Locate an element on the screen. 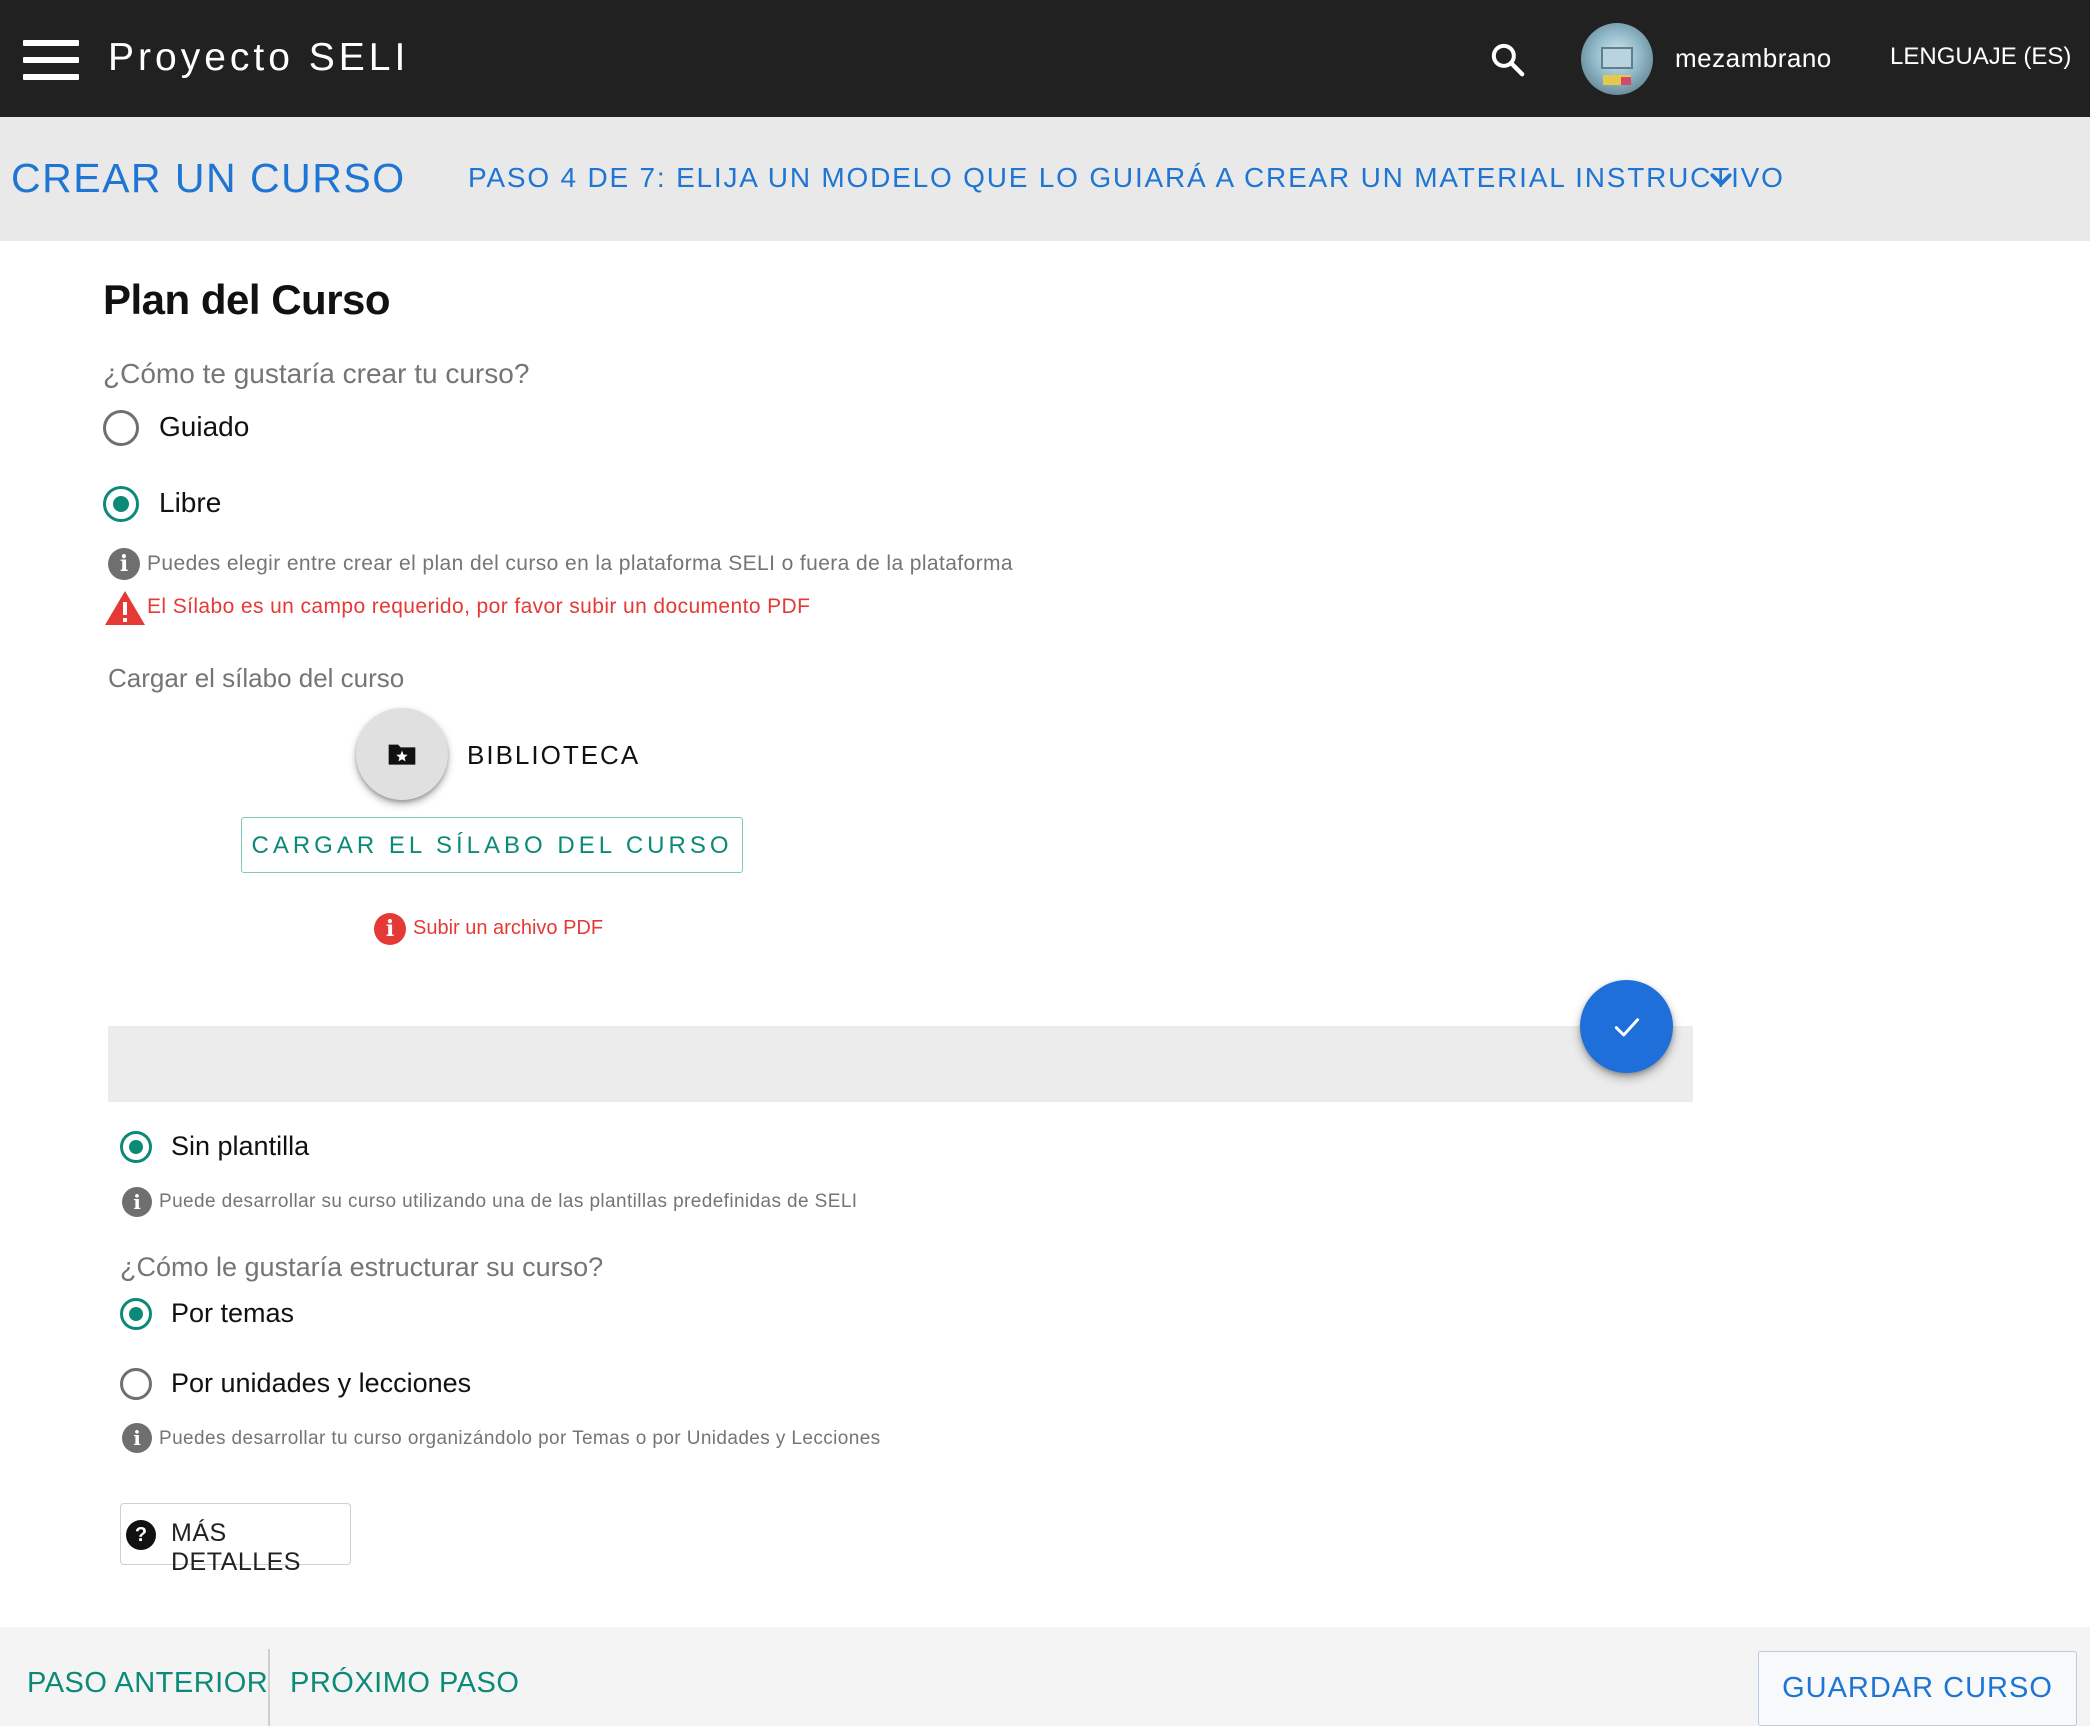 This screenshot has height=1726, width=2090. pdf-info-icon: i is located at coordinates (390, 929).